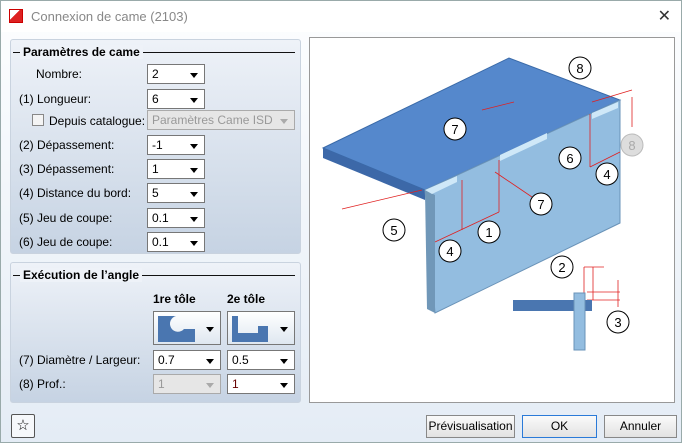 The height and width of the screenshot is (443, 682). Describe the element at coordinates (246, 299) in the screenshot. I see `col-2e-tole: 2e tôle` at that location.